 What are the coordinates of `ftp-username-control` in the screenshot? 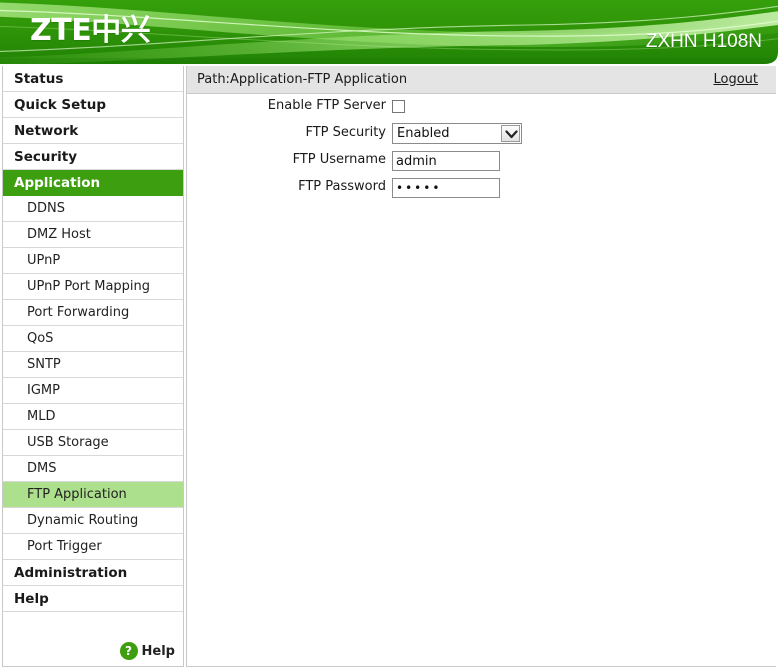 It's located at (446, 160).